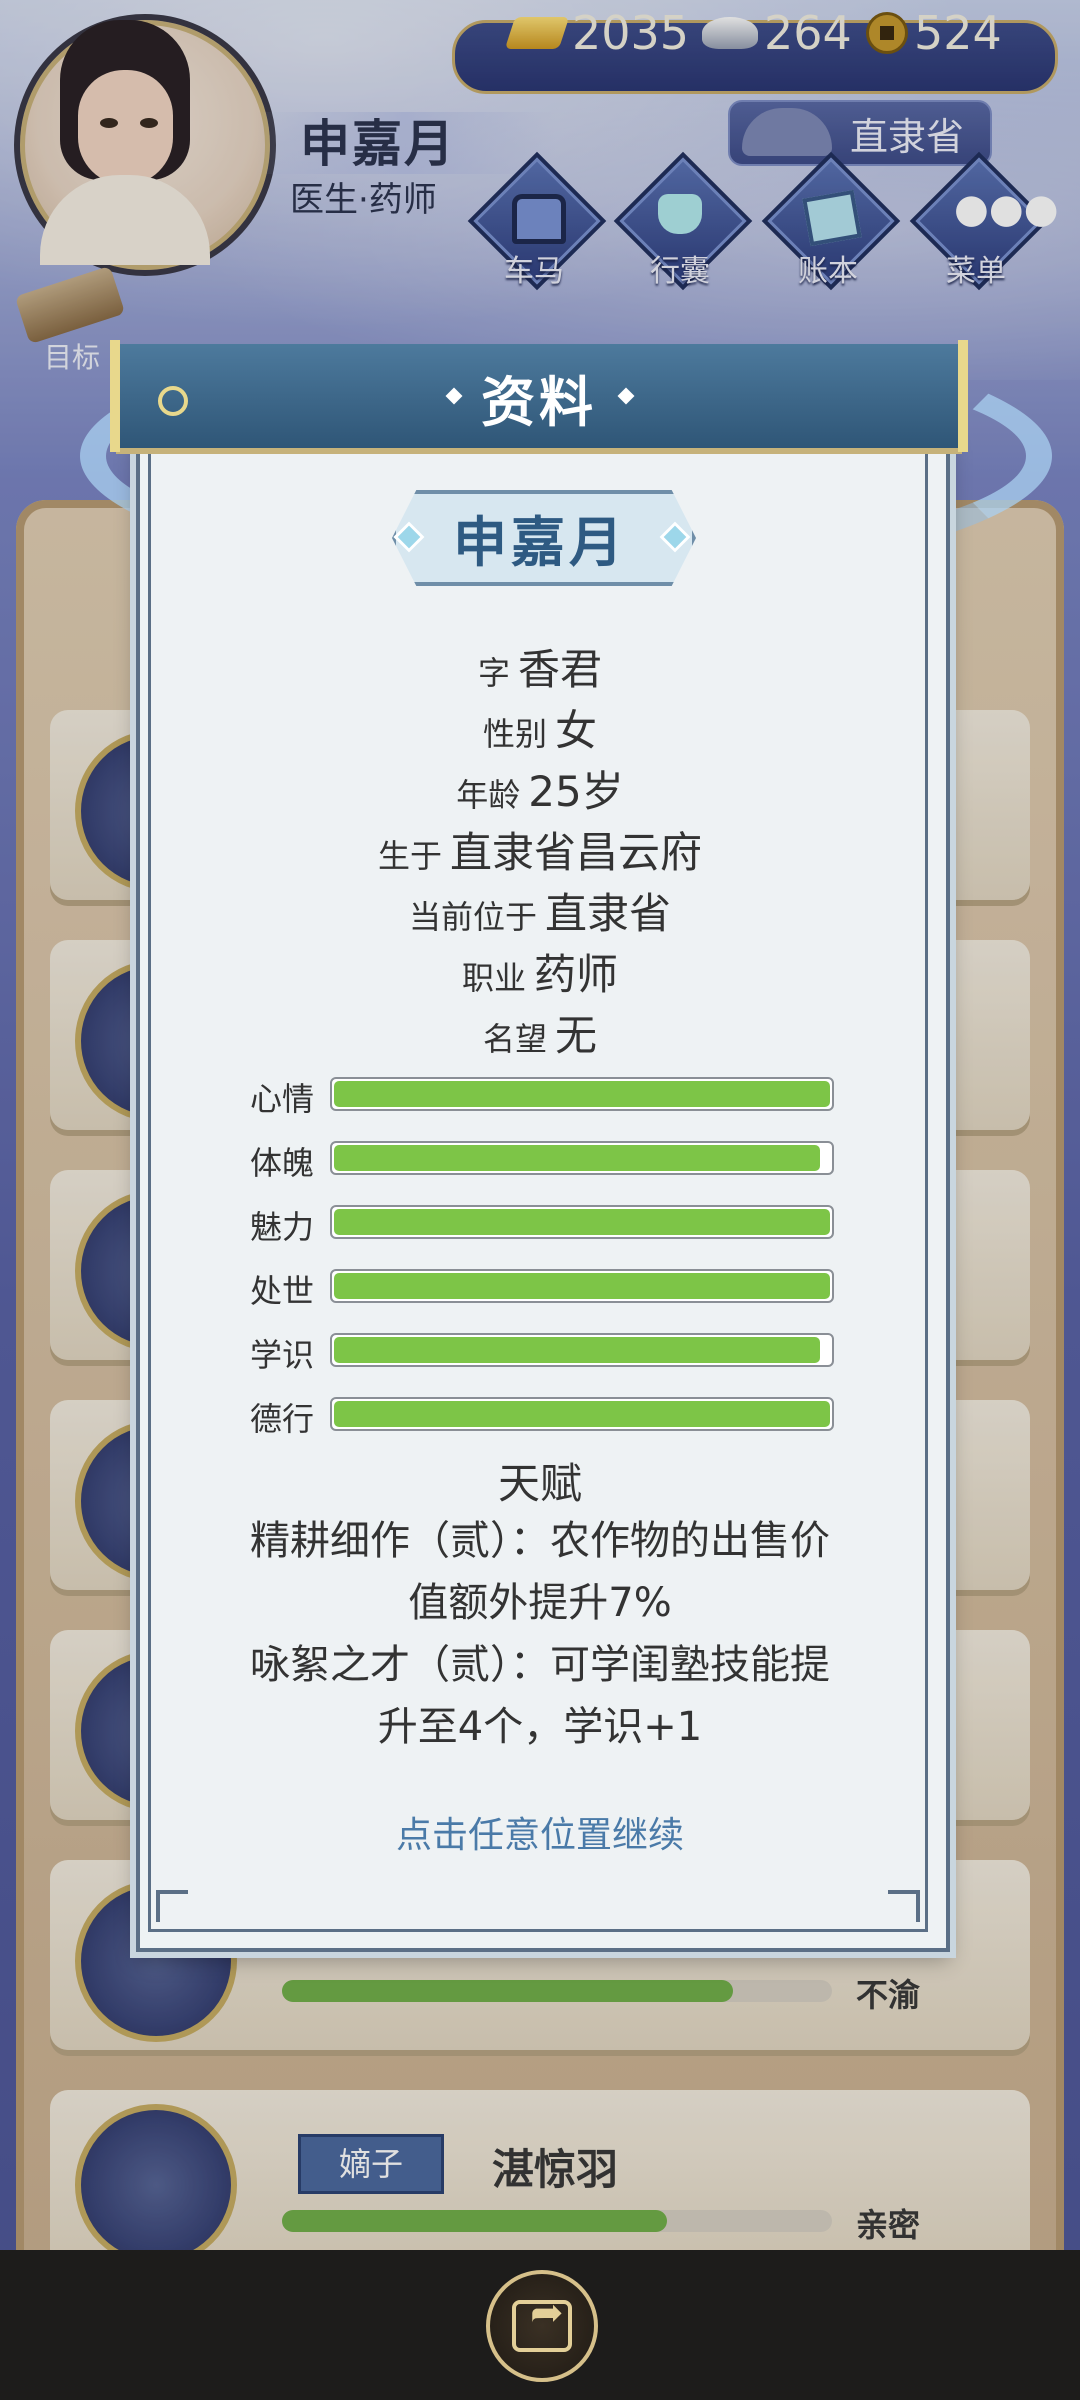 This screenshot has height=2400, width=1080. Describe the element at coordinates (540, 1665) in the screenshot. I see `talent-line: 咏絮之才（贰）：可学闺塾技能提` at that location.